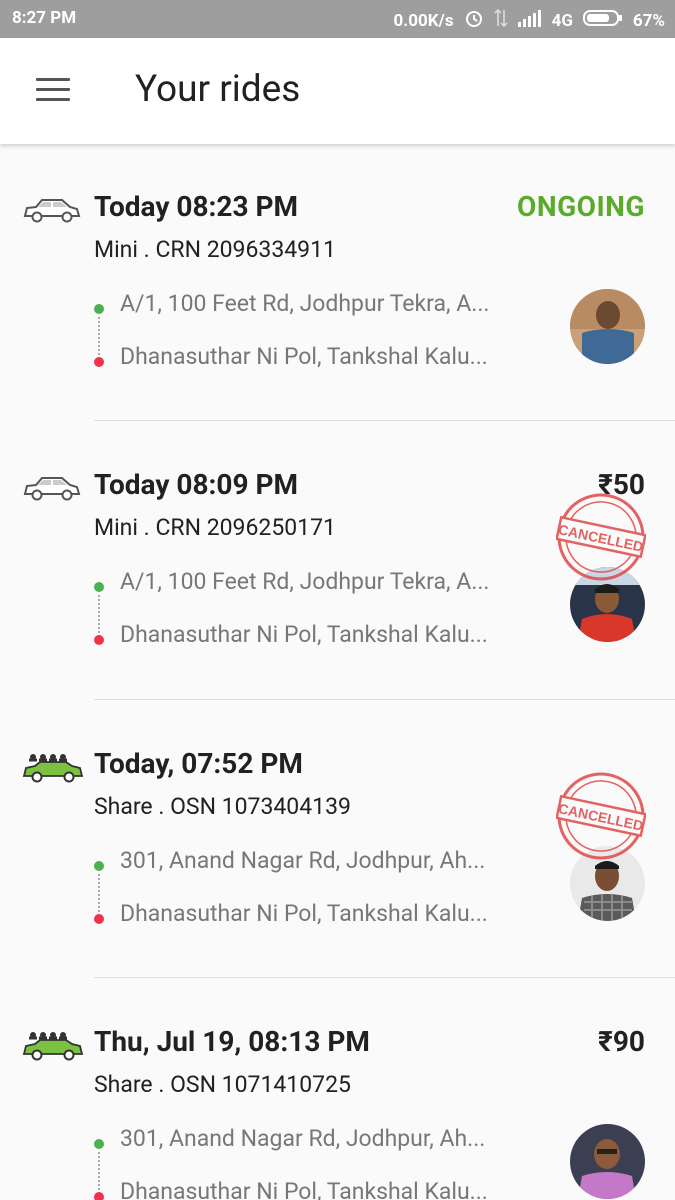 The height and width of the screenshot is (1200, 675). Describe the element at coordinates (501, 20) in the screenshot. I see `data-transfer-icon` at that location.